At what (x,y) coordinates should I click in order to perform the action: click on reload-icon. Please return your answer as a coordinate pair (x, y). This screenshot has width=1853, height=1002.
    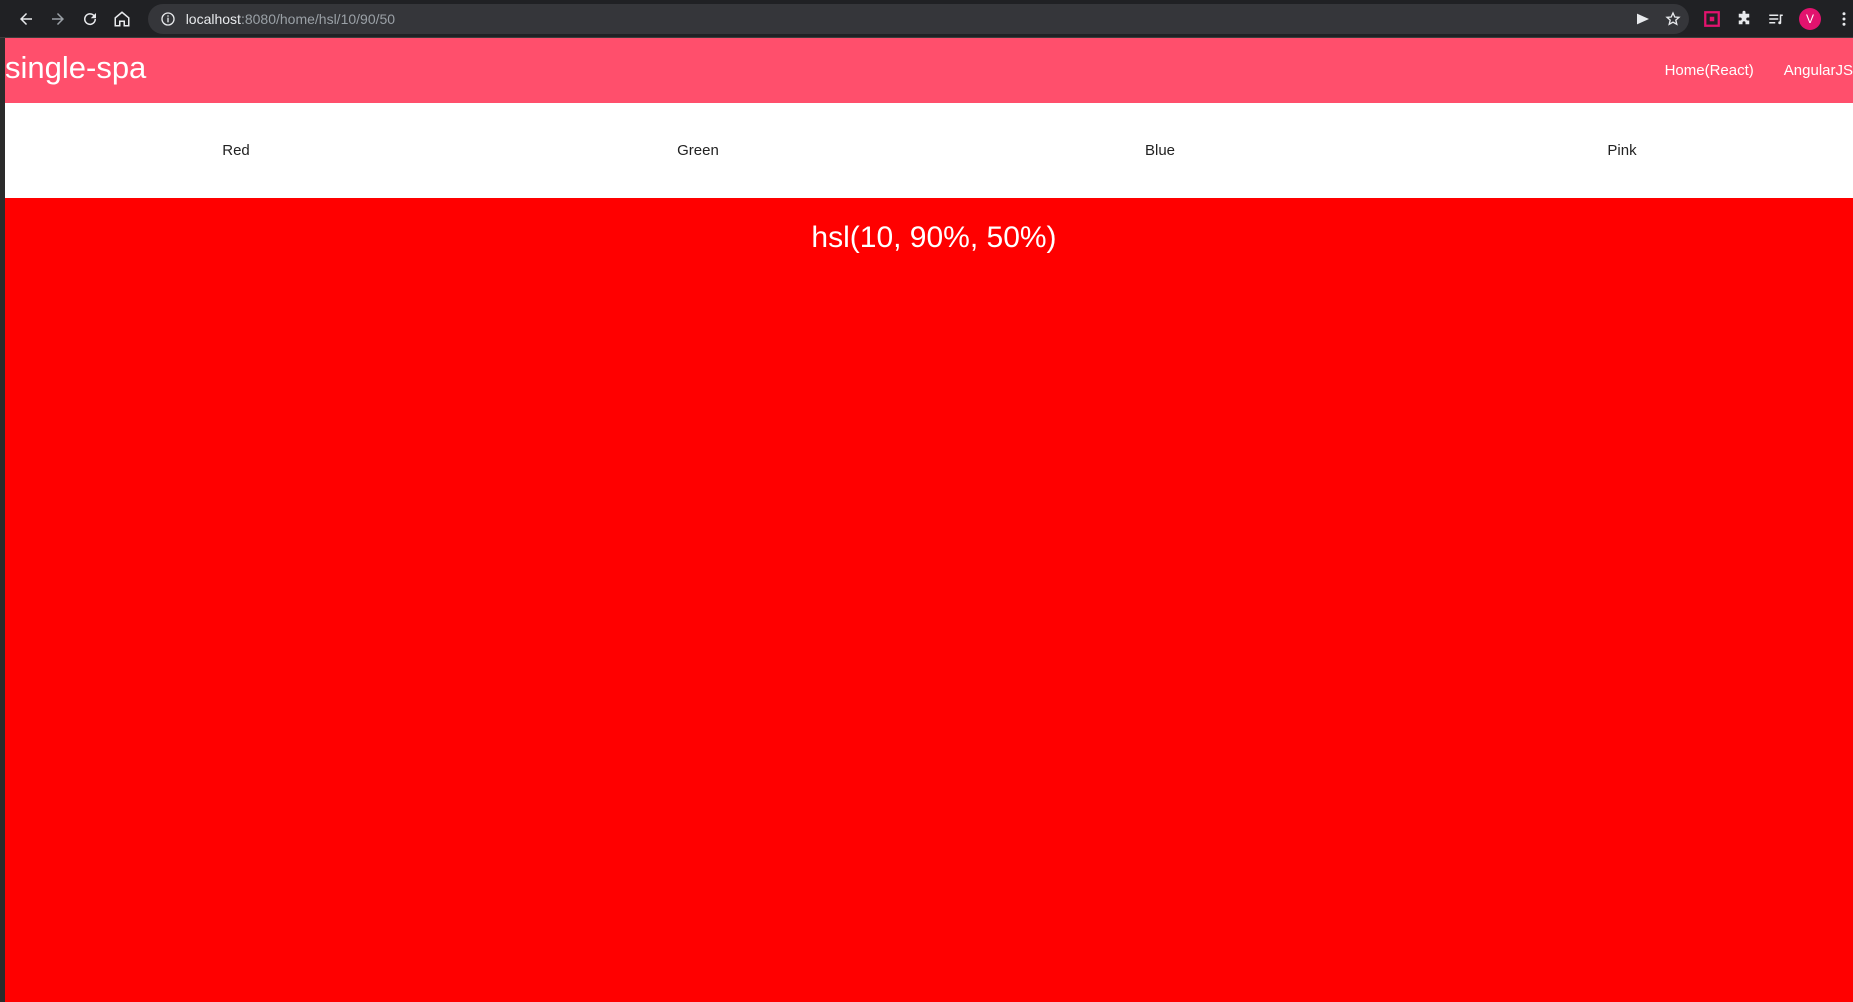
    Looking at the image, I should click on (89, 18).